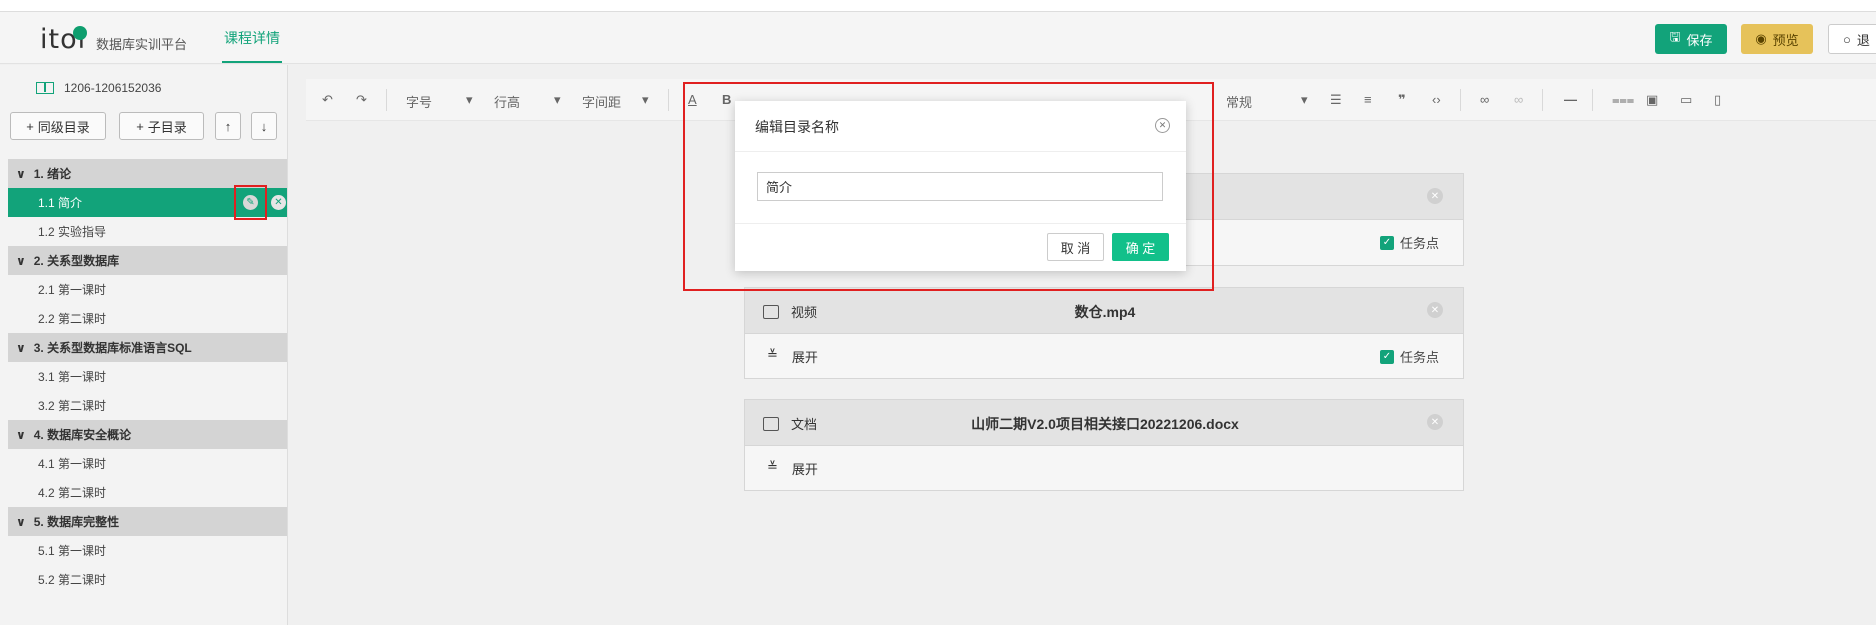 The height and width of the screenshot is (625, 1876). What do you see at coordinates (72, 551) in the screenshot?
I see `lesson-label: 5.1 第一课时` at bounding box center [72, 551].